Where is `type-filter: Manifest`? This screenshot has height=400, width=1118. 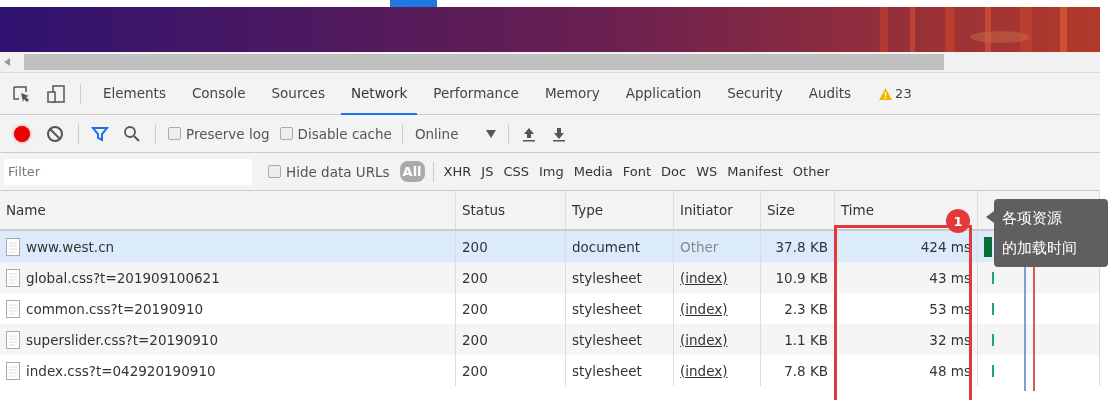
type-filter: Manifest is located at coordinates (755, 171).